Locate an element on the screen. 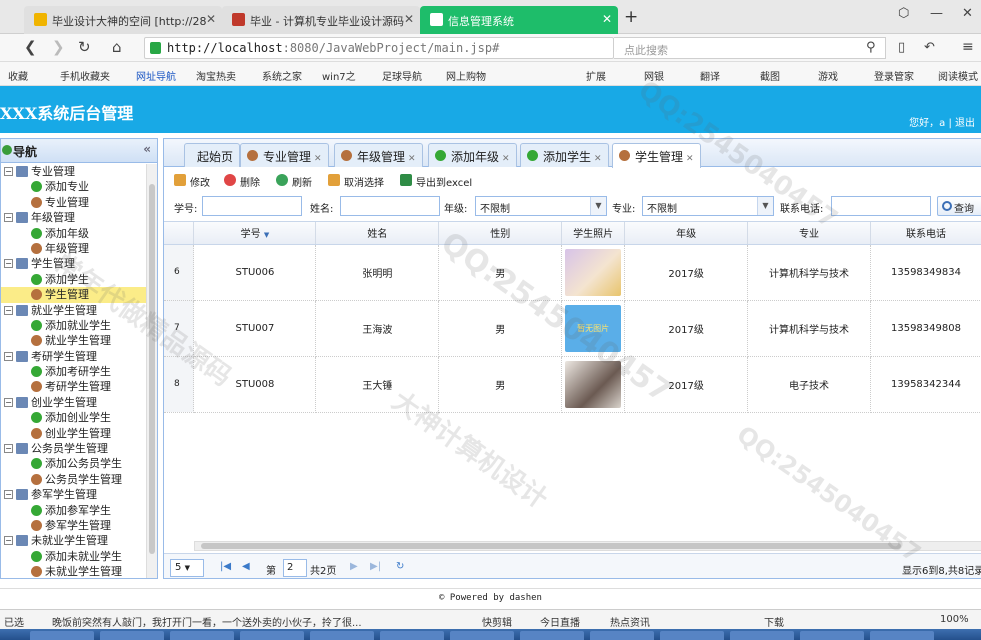 This screenshot has width=981, height=640. column-header-name: 姓名 is located at coordinates (377, 233).